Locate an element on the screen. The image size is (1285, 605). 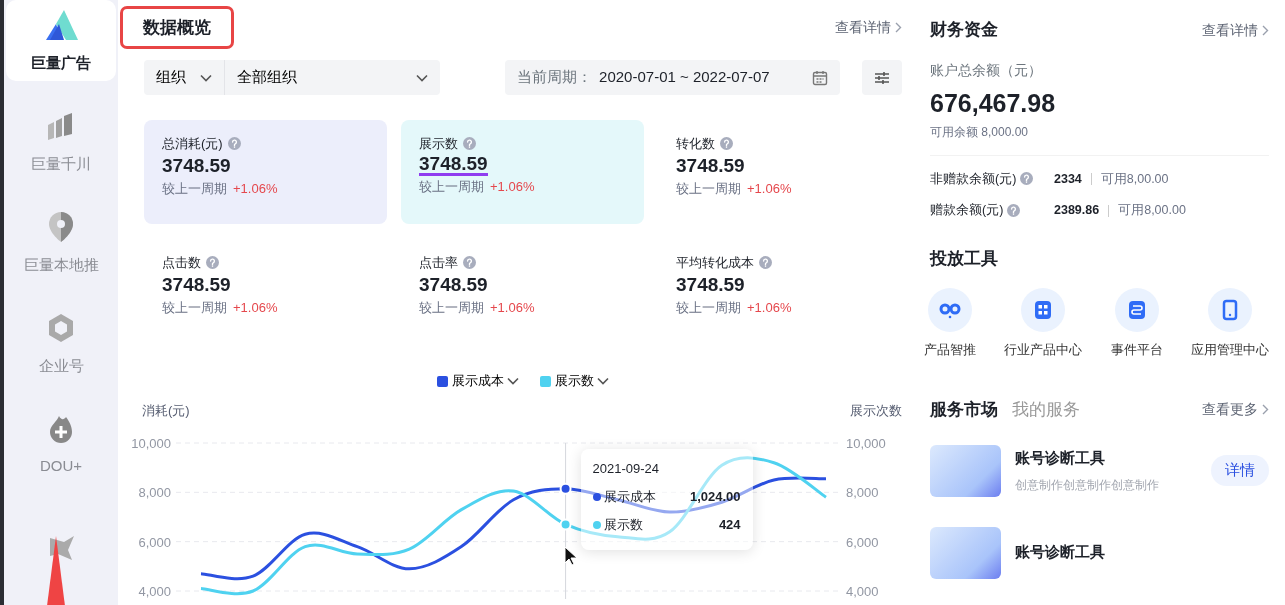
view-more-link: 查看更多 is located at coordinates (1235, 410).